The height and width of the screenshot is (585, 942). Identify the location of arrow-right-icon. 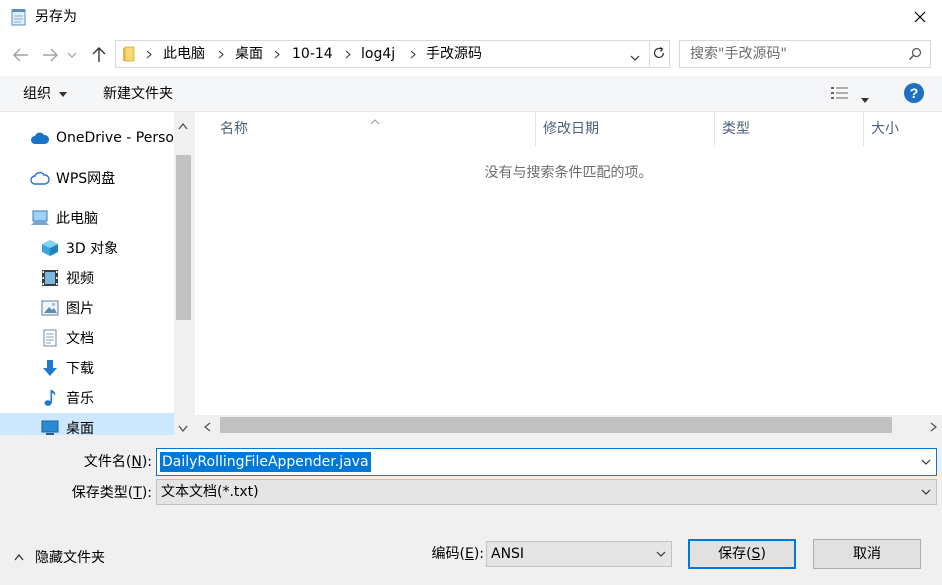
(50, 55).